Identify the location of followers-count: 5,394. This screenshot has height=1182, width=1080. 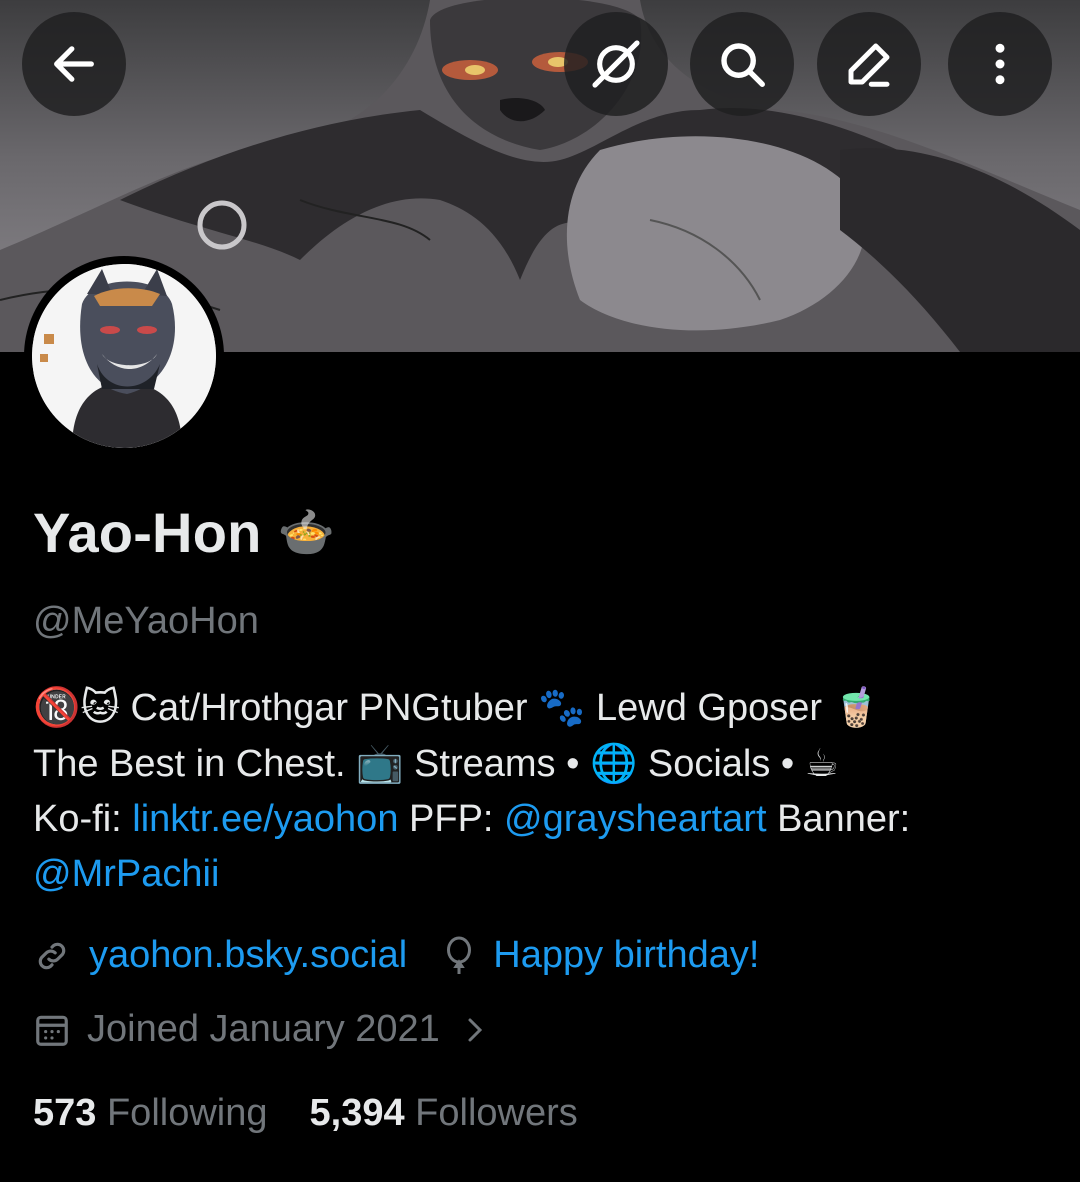
(357, 1113).